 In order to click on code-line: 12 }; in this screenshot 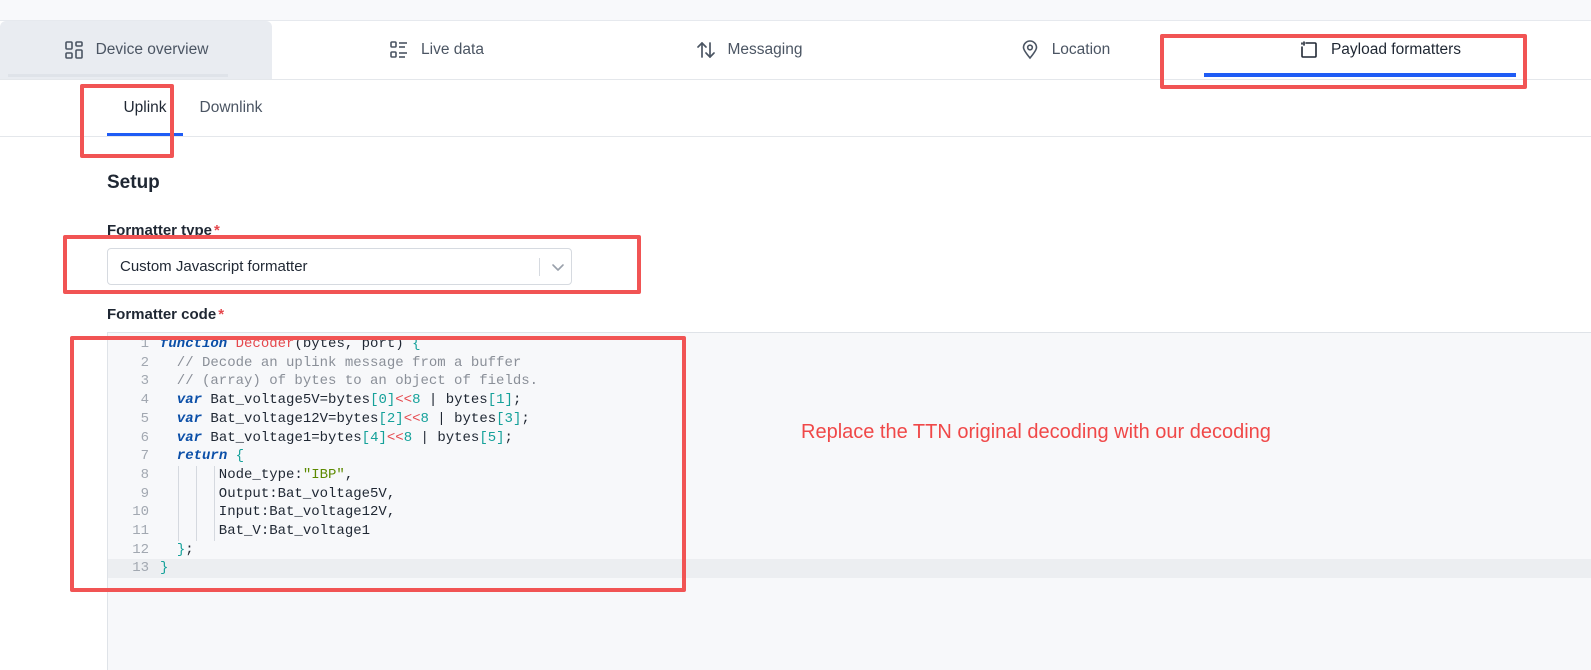, I will do `click(849, 550)`.